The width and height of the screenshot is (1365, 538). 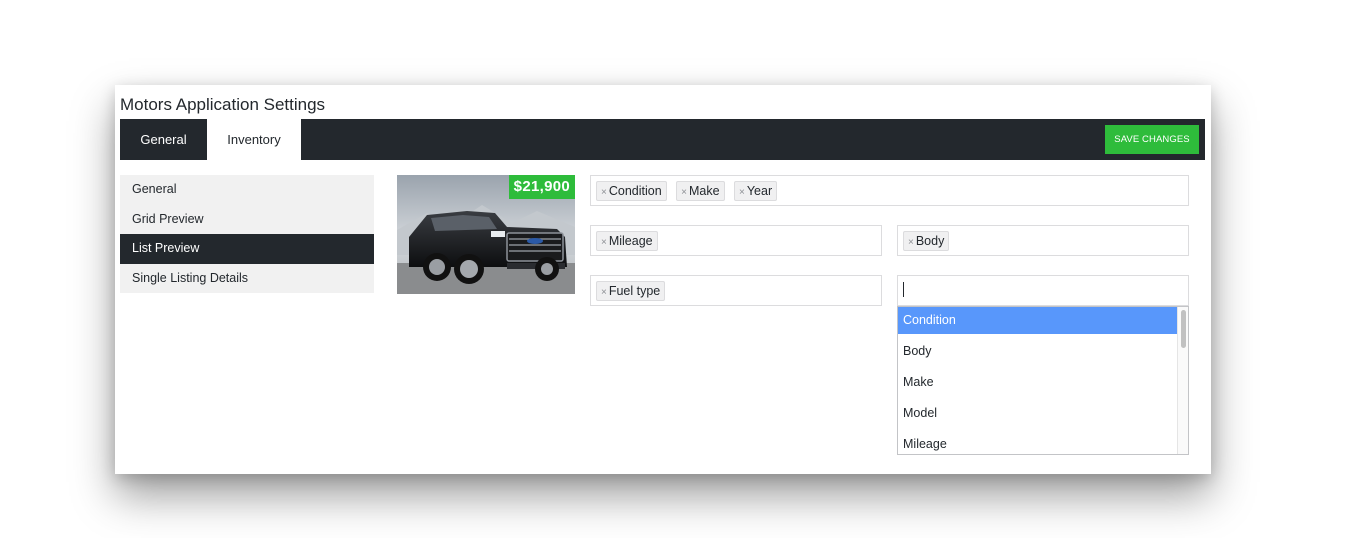 I want to click on tag-chip: × Make, so click(x=700, y=191).